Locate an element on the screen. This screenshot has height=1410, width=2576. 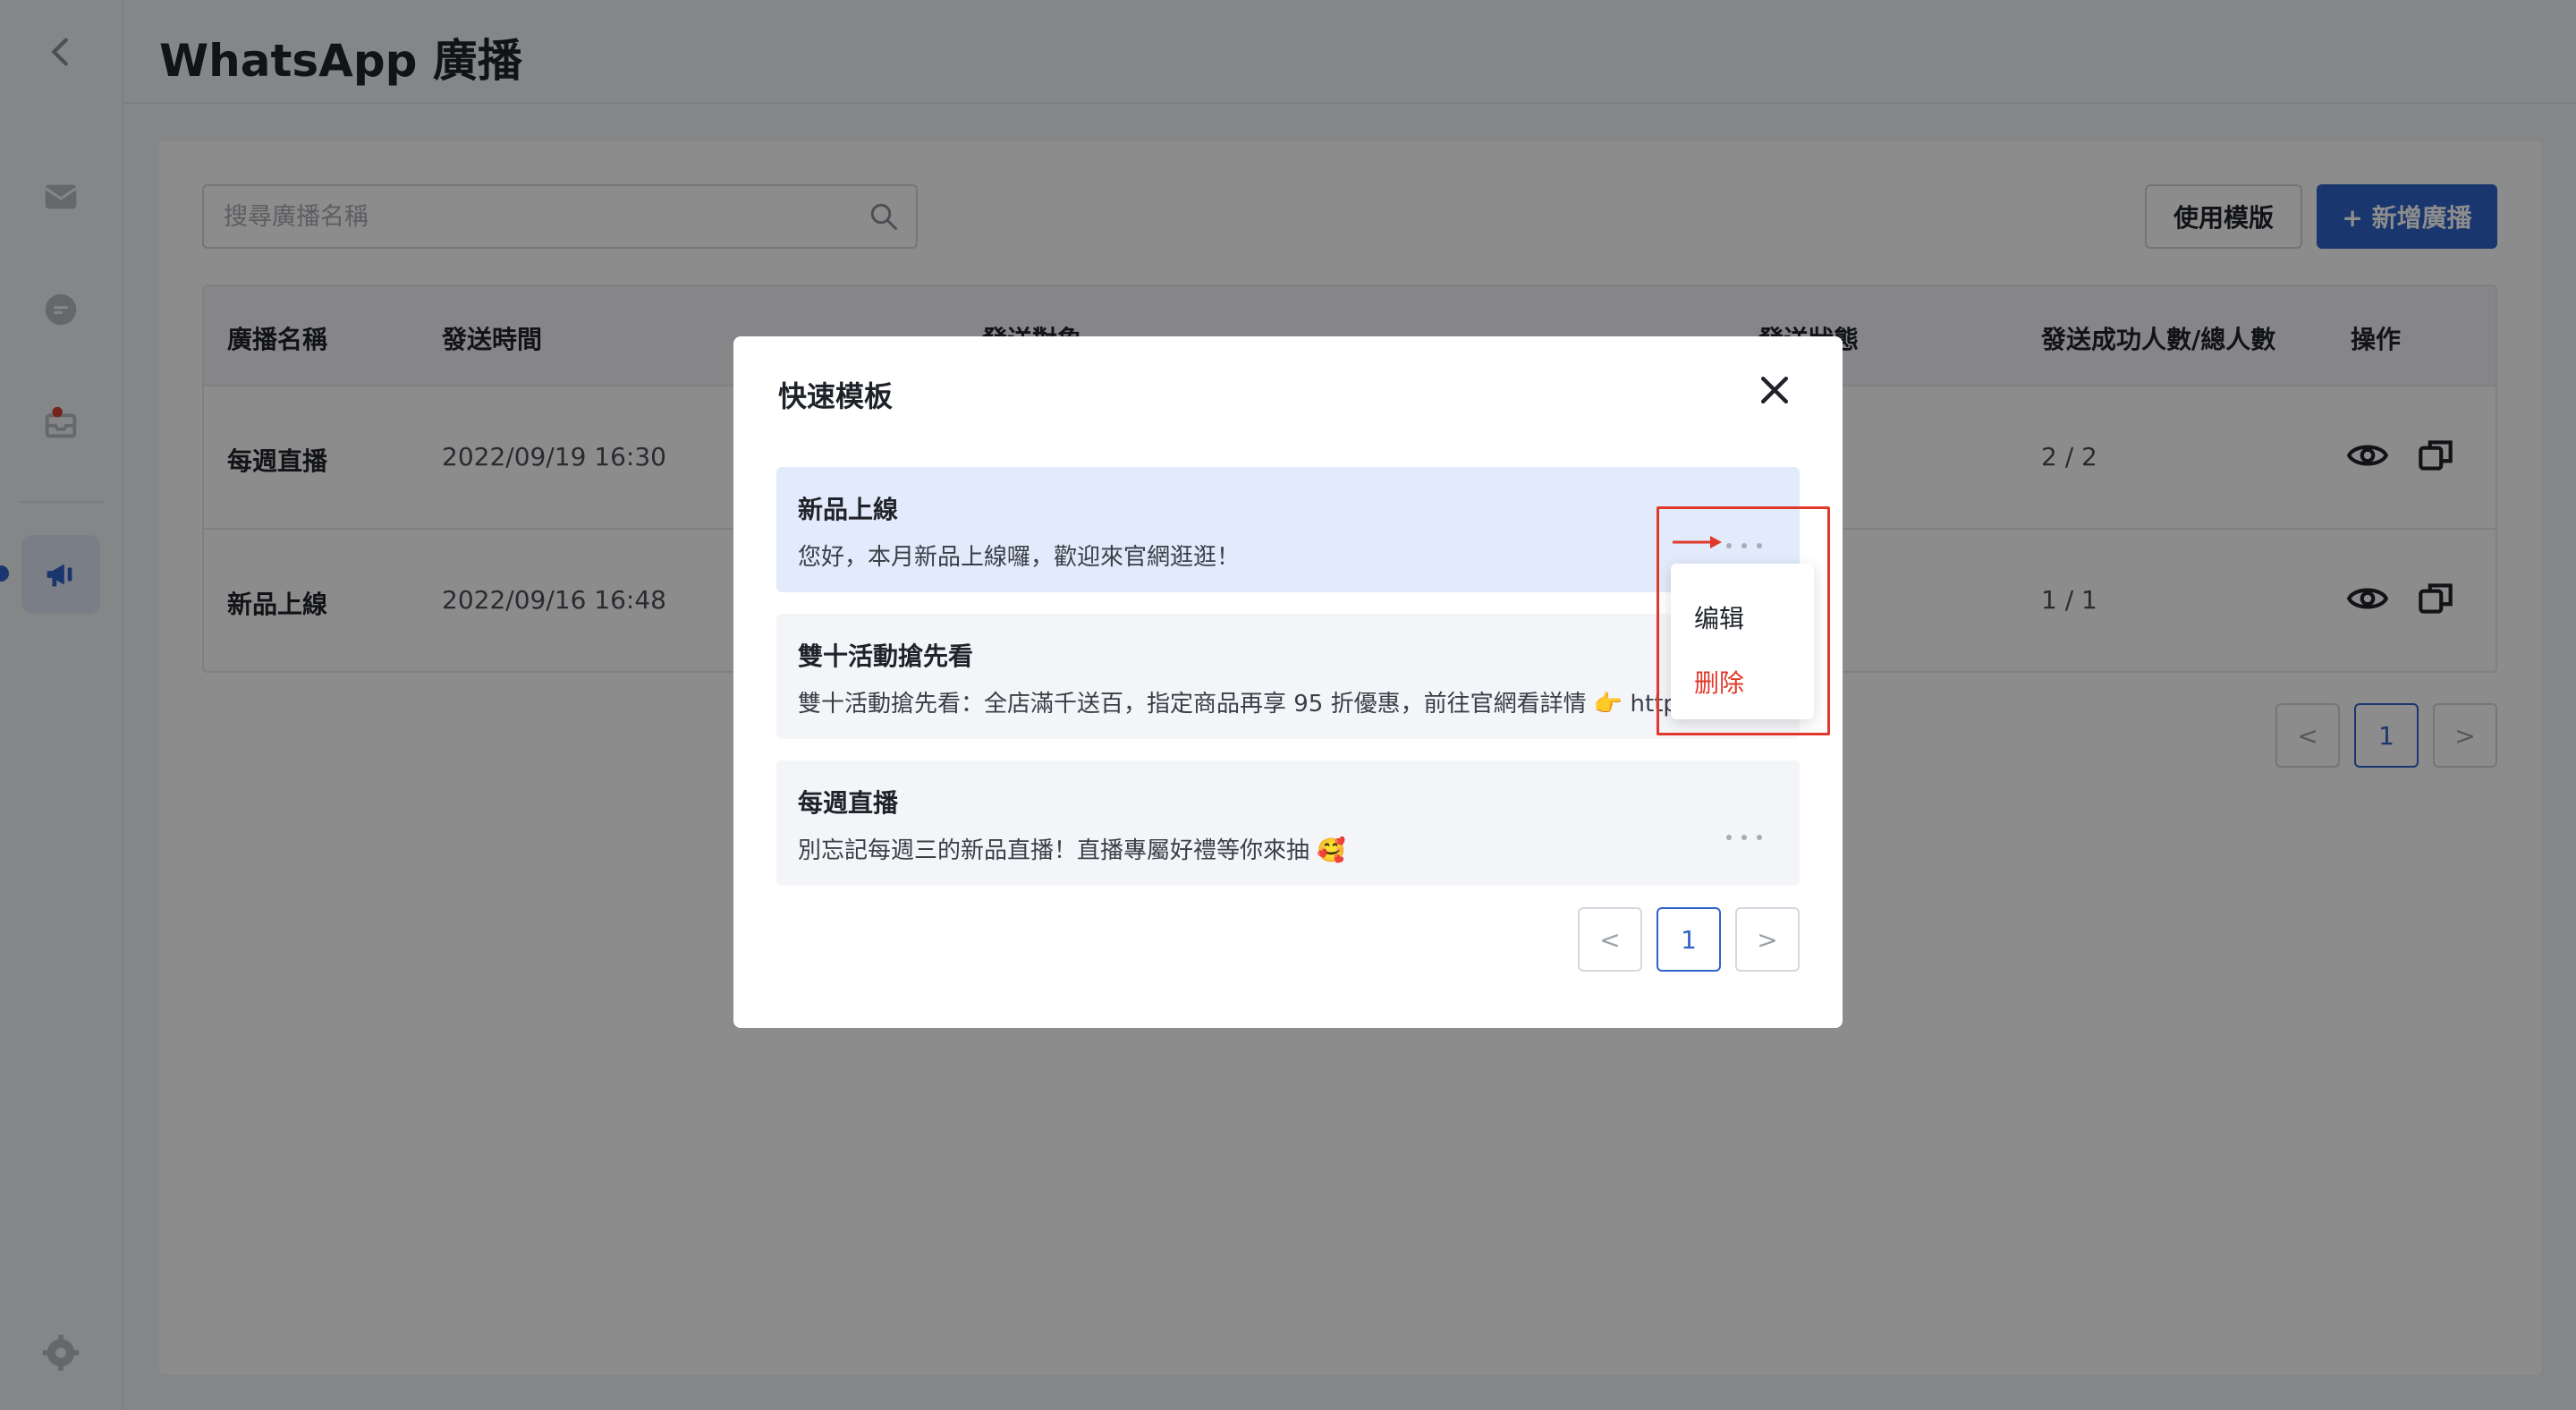
template-name: 新品上線 is located at coordinates (848, 510).